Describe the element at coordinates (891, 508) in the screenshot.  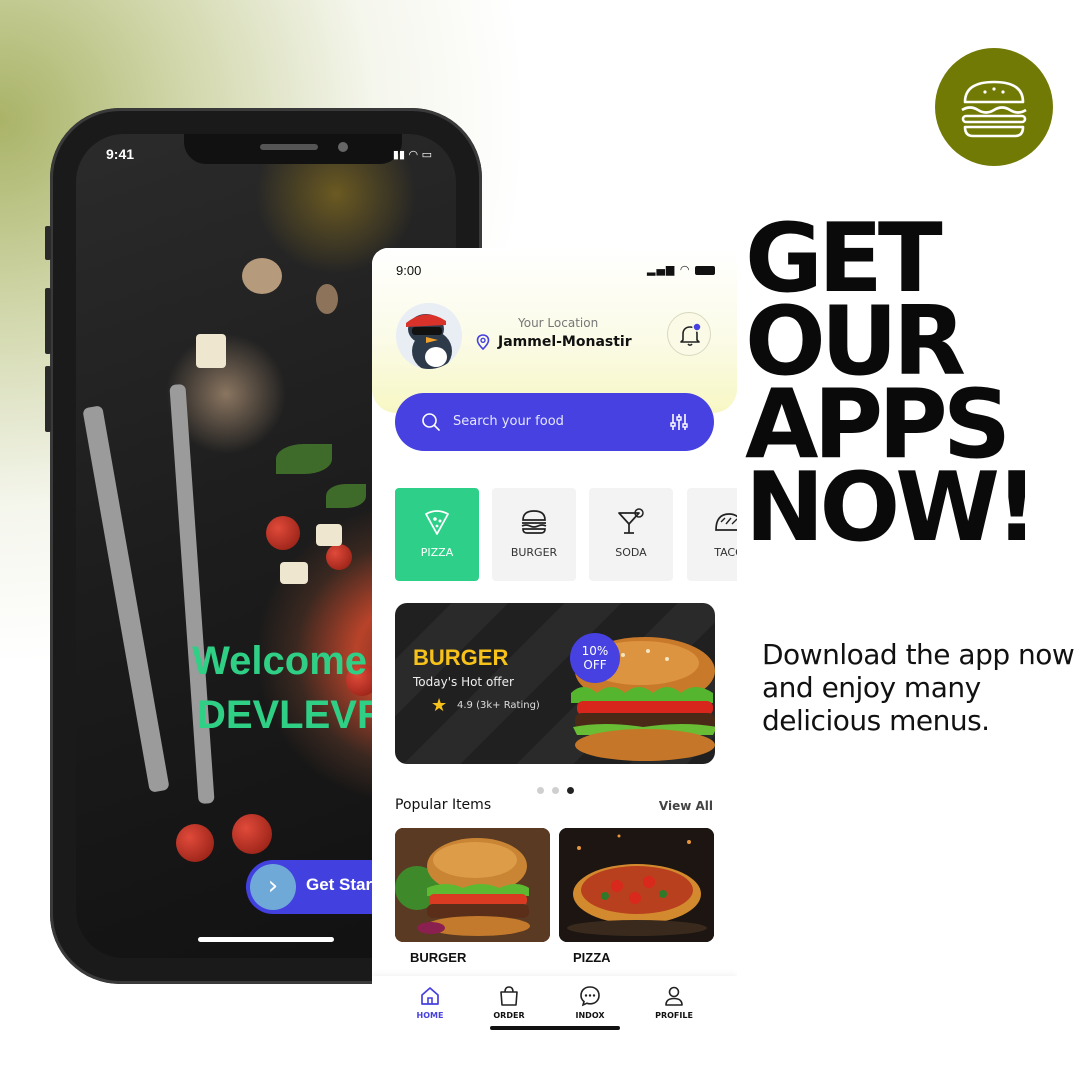
I see `headline-line: NOW!` at that location.